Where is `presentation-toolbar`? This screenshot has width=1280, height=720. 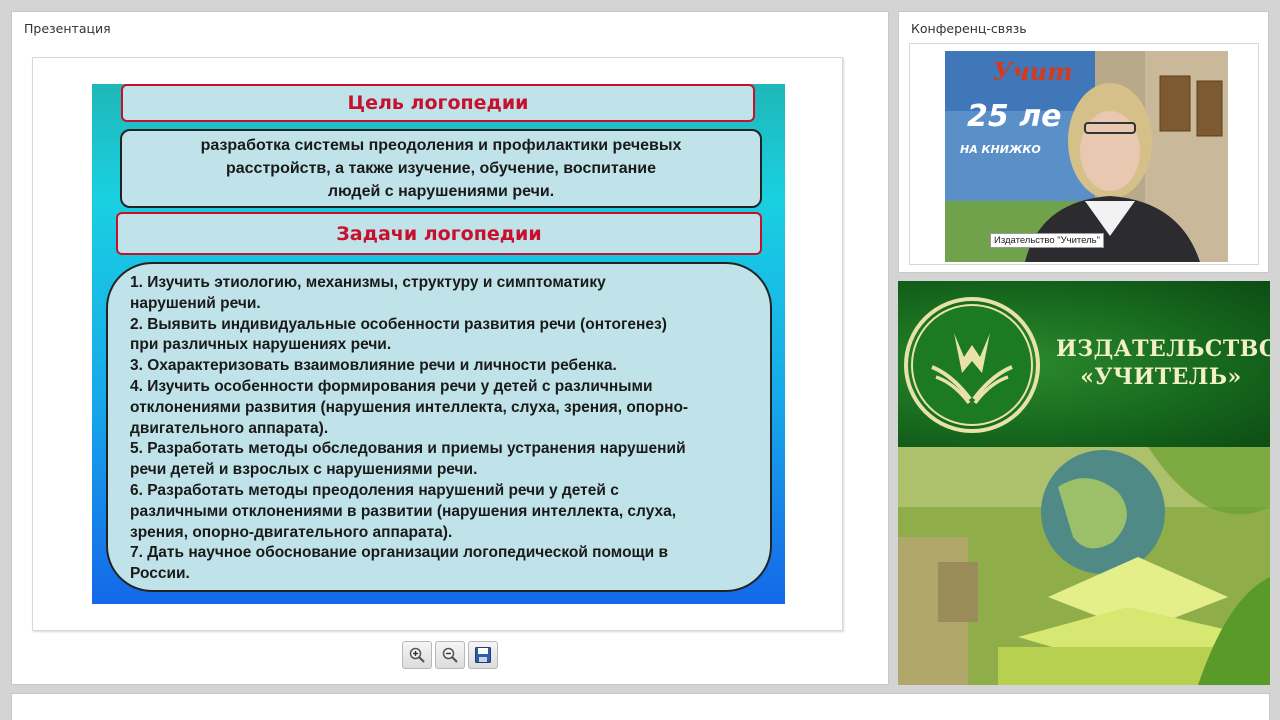 presentation-toolbar is located at coordinates (450, 656).